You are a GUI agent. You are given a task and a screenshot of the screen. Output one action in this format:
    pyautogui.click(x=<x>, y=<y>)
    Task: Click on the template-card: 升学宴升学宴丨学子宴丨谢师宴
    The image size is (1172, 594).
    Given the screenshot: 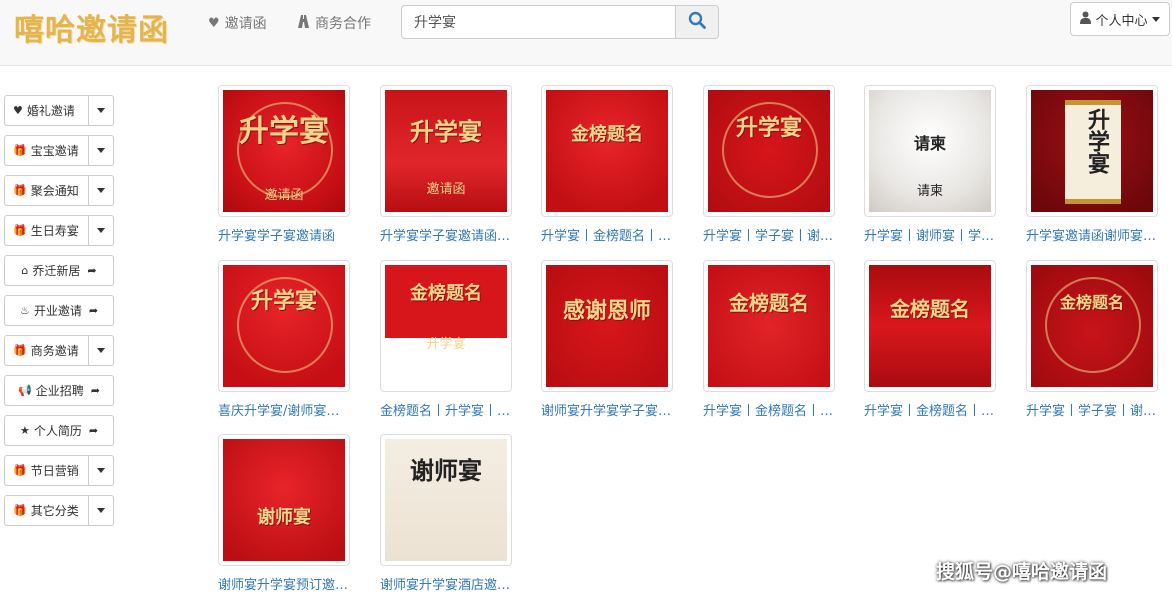 What is the action you would take?
    pyautogui.click(x=769, y=164)
    